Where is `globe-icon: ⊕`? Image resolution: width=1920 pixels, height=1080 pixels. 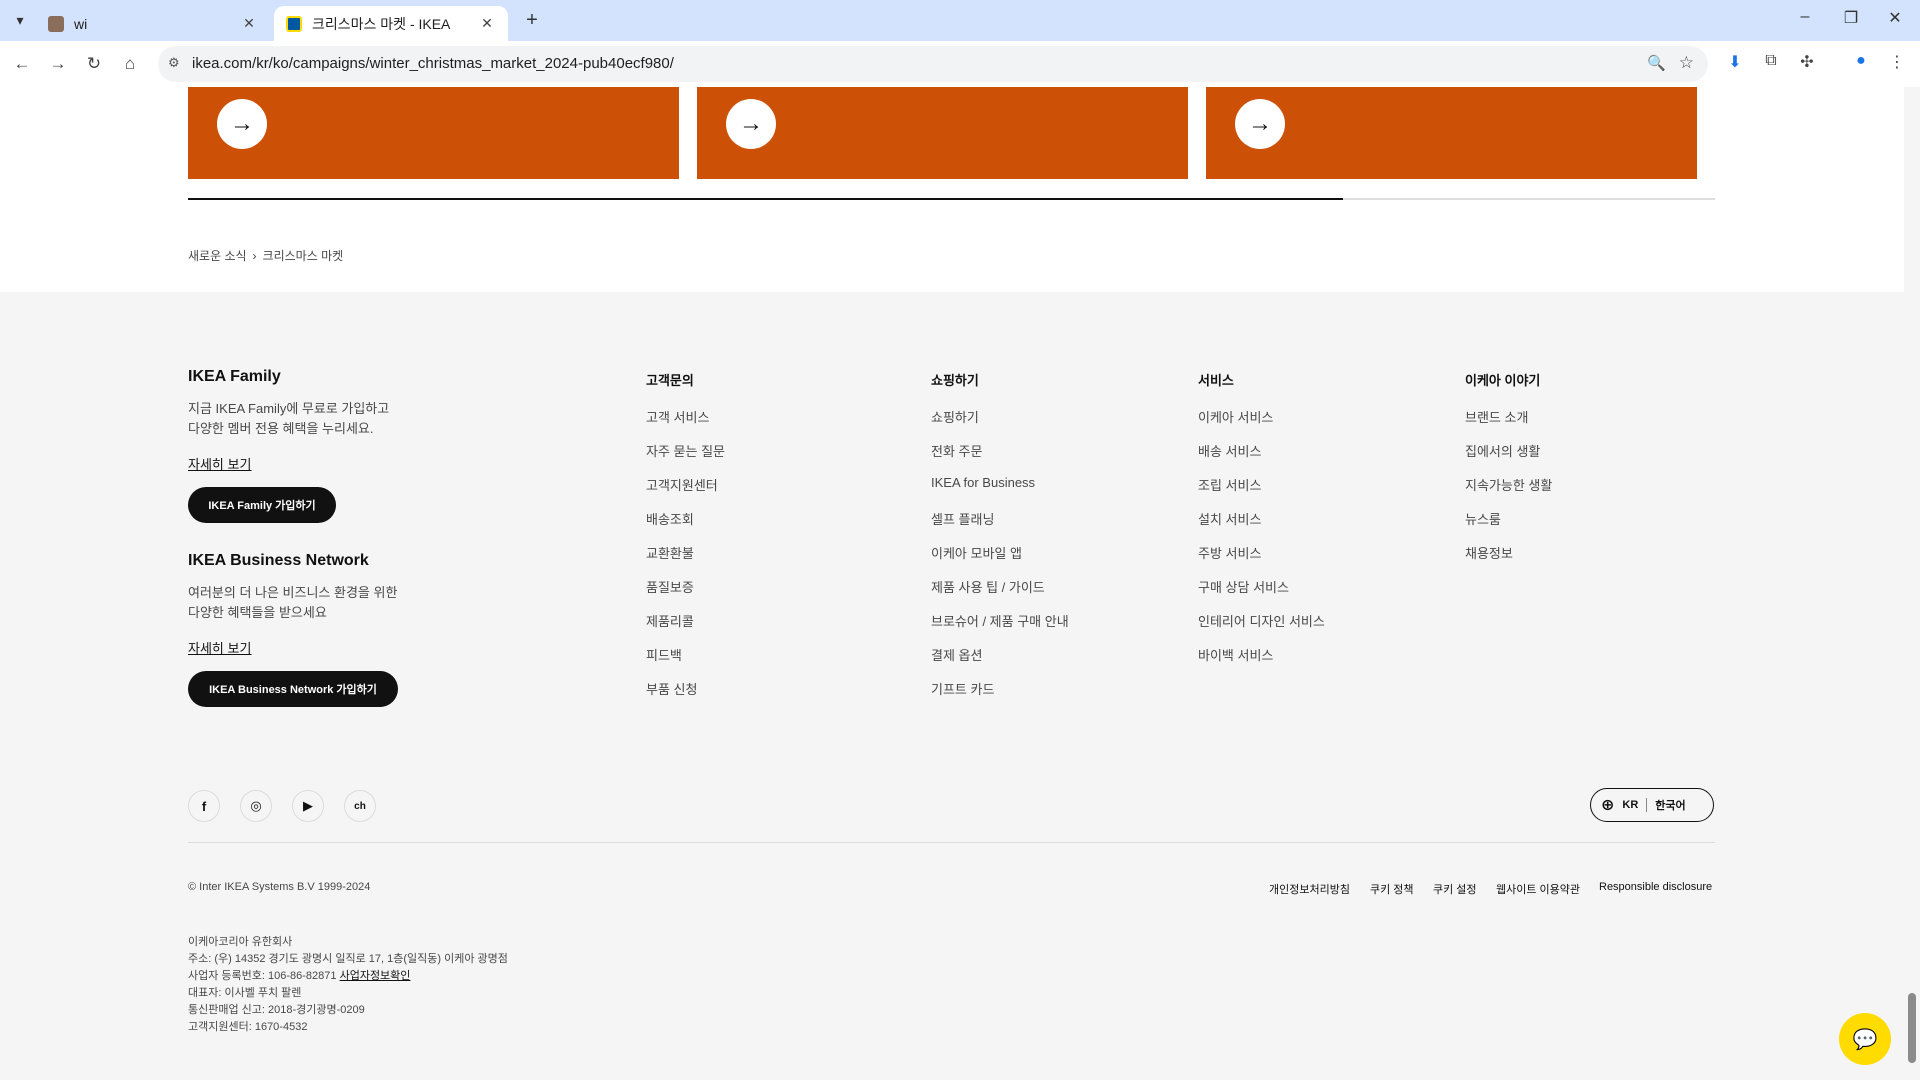
globe-icon: ⊕ is located at coordinates (1608, 805).